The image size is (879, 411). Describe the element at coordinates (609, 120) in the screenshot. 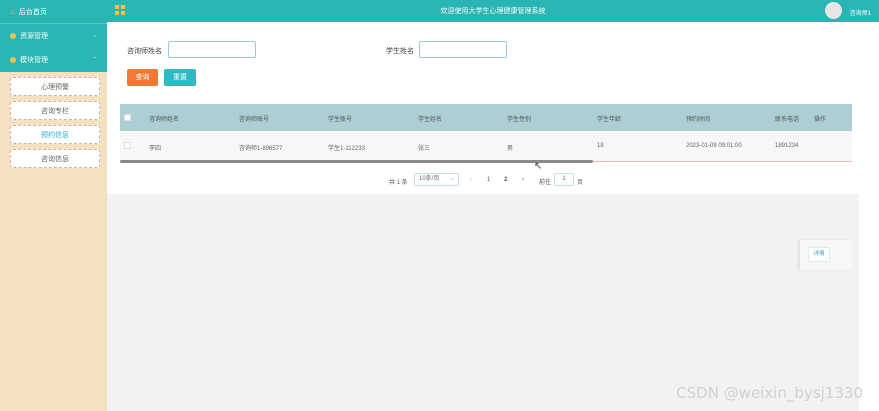

I see `col-student-age: 学生年龄` at that location.